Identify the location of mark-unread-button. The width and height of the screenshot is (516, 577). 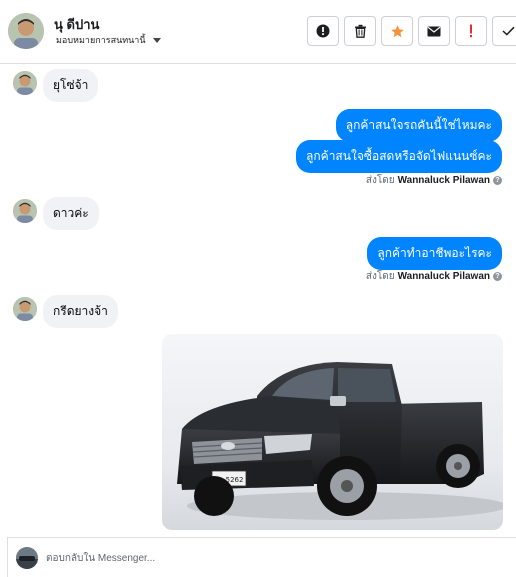
(434, 31).